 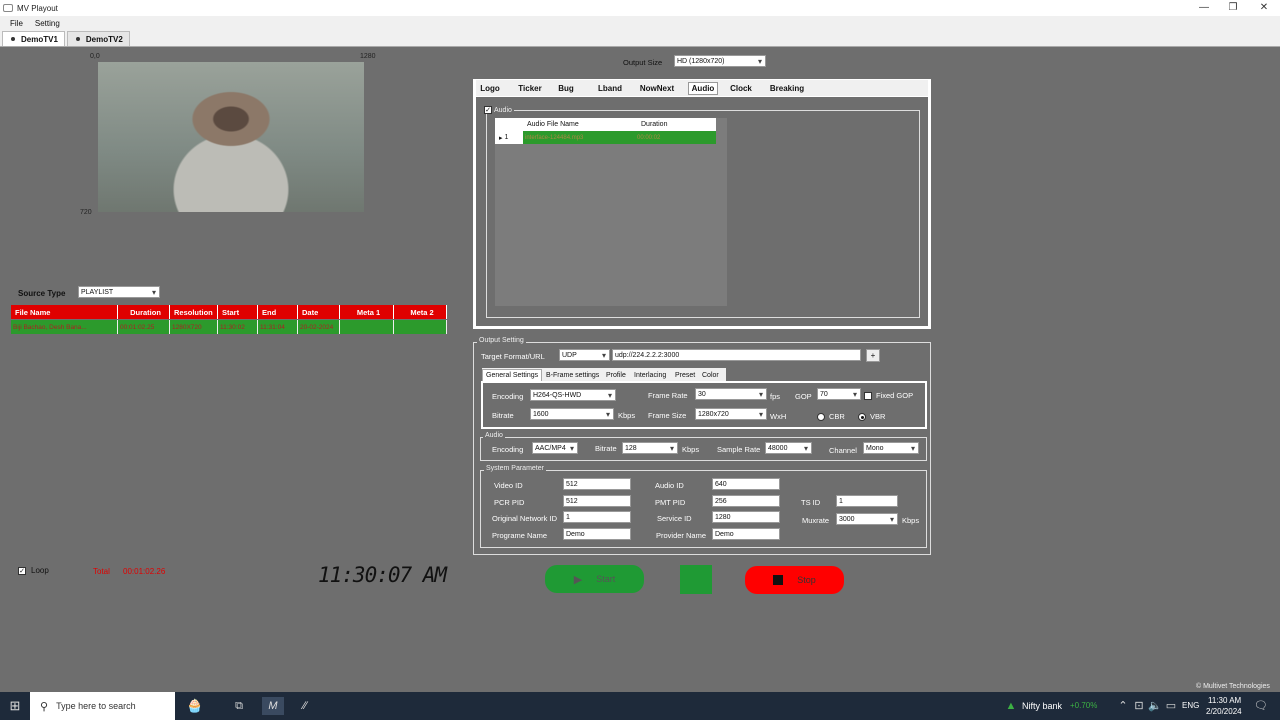 I want to click on source-type-select: PLAYLIST, so click(x=119, y=292).